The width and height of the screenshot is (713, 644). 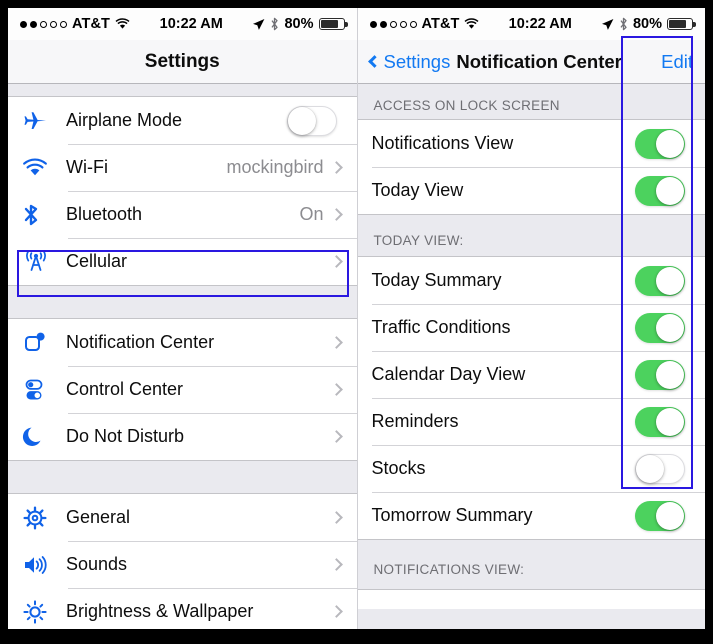 I want to click on settings-row-control-center: Control Center, so click(x=182, y=389).